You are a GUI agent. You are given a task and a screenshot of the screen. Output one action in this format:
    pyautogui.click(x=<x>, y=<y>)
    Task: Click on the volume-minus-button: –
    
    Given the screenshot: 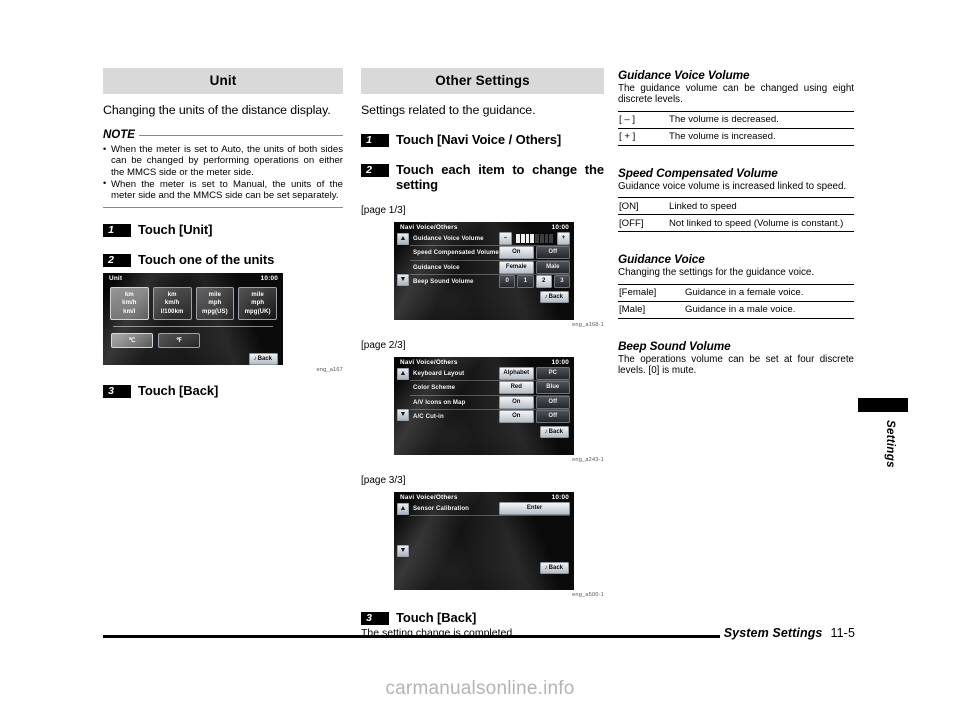 What is the action you would take?
    pyautogui.click(x=505, y=238)
    